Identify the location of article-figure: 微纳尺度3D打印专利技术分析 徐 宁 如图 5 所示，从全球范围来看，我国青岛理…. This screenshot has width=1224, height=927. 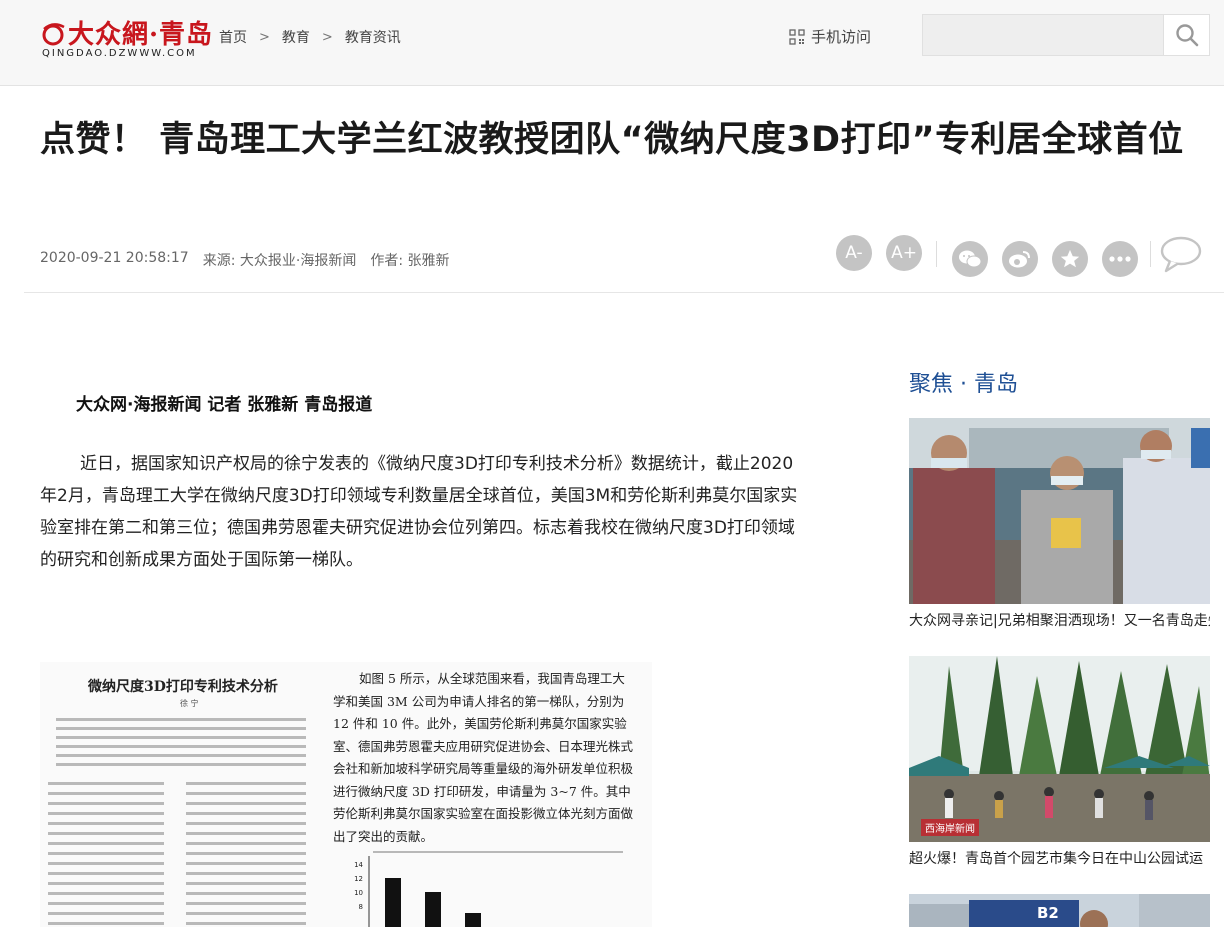
(346, 794).